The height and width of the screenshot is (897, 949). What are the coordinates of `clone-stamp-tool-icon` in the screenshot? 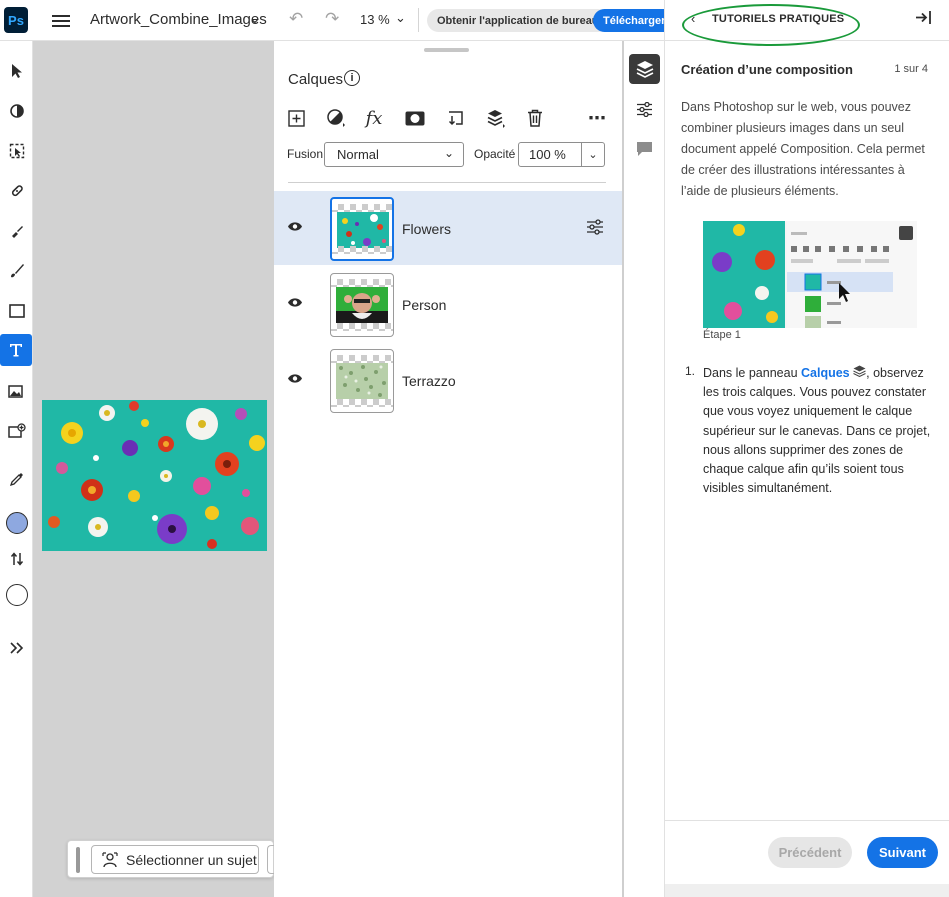 It's located at (16, 230).